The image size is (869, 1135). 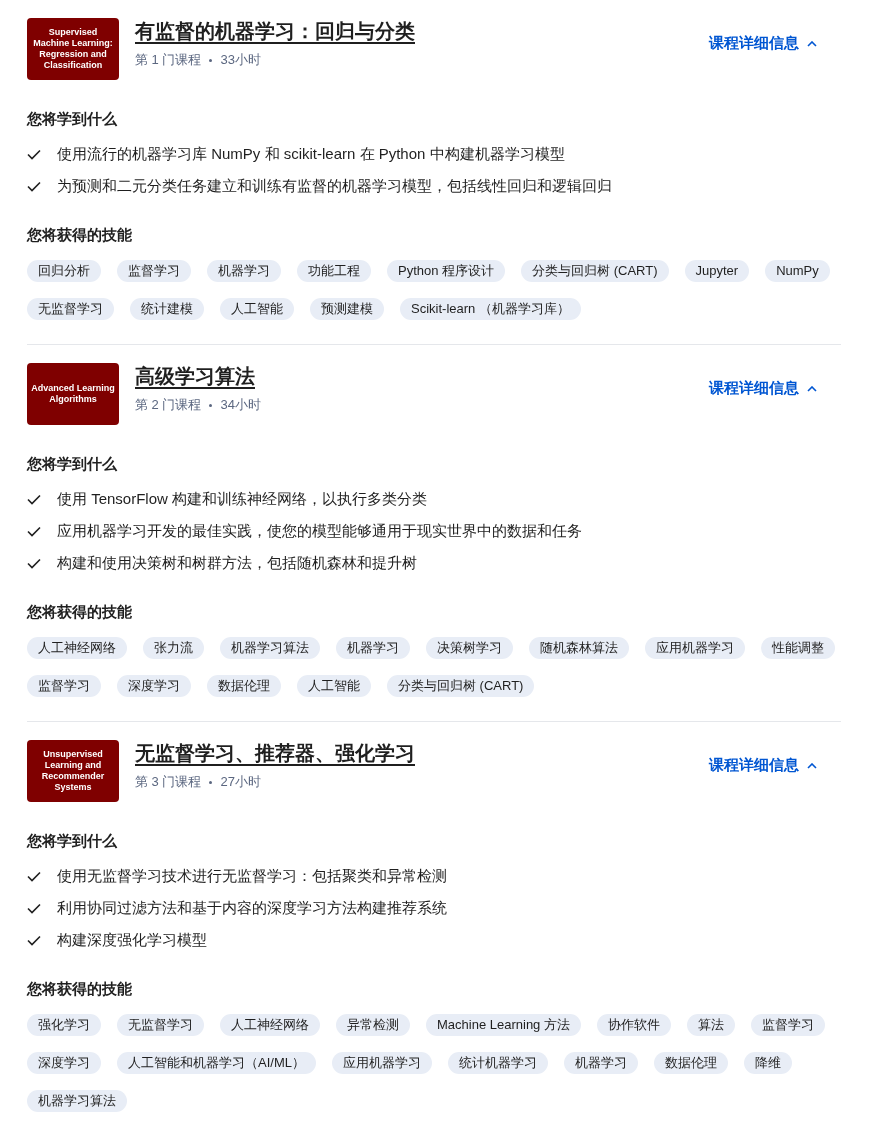 What do you see at coordinates (64, 1025) in the screenshot?
I see `skill-tag: 强化学习` at bounding box center [64, 1025].